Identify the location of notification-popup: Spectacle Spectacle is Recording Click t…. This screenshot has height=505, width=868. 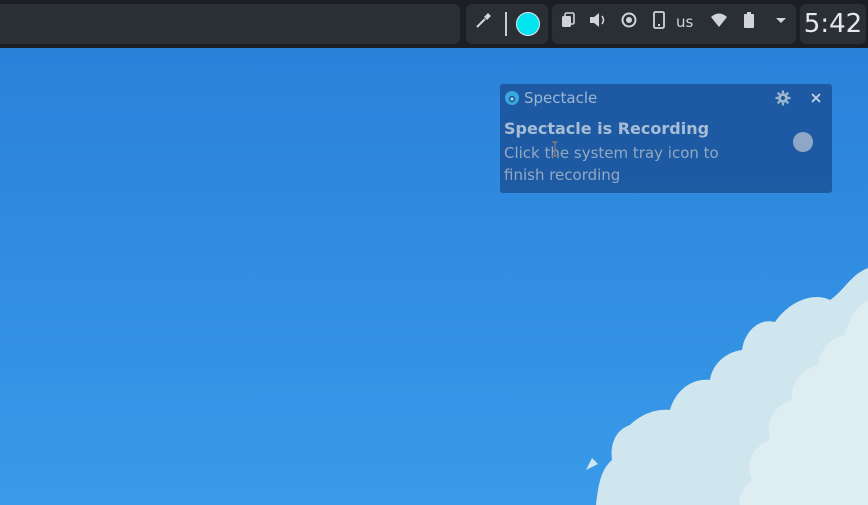
(666, 138).